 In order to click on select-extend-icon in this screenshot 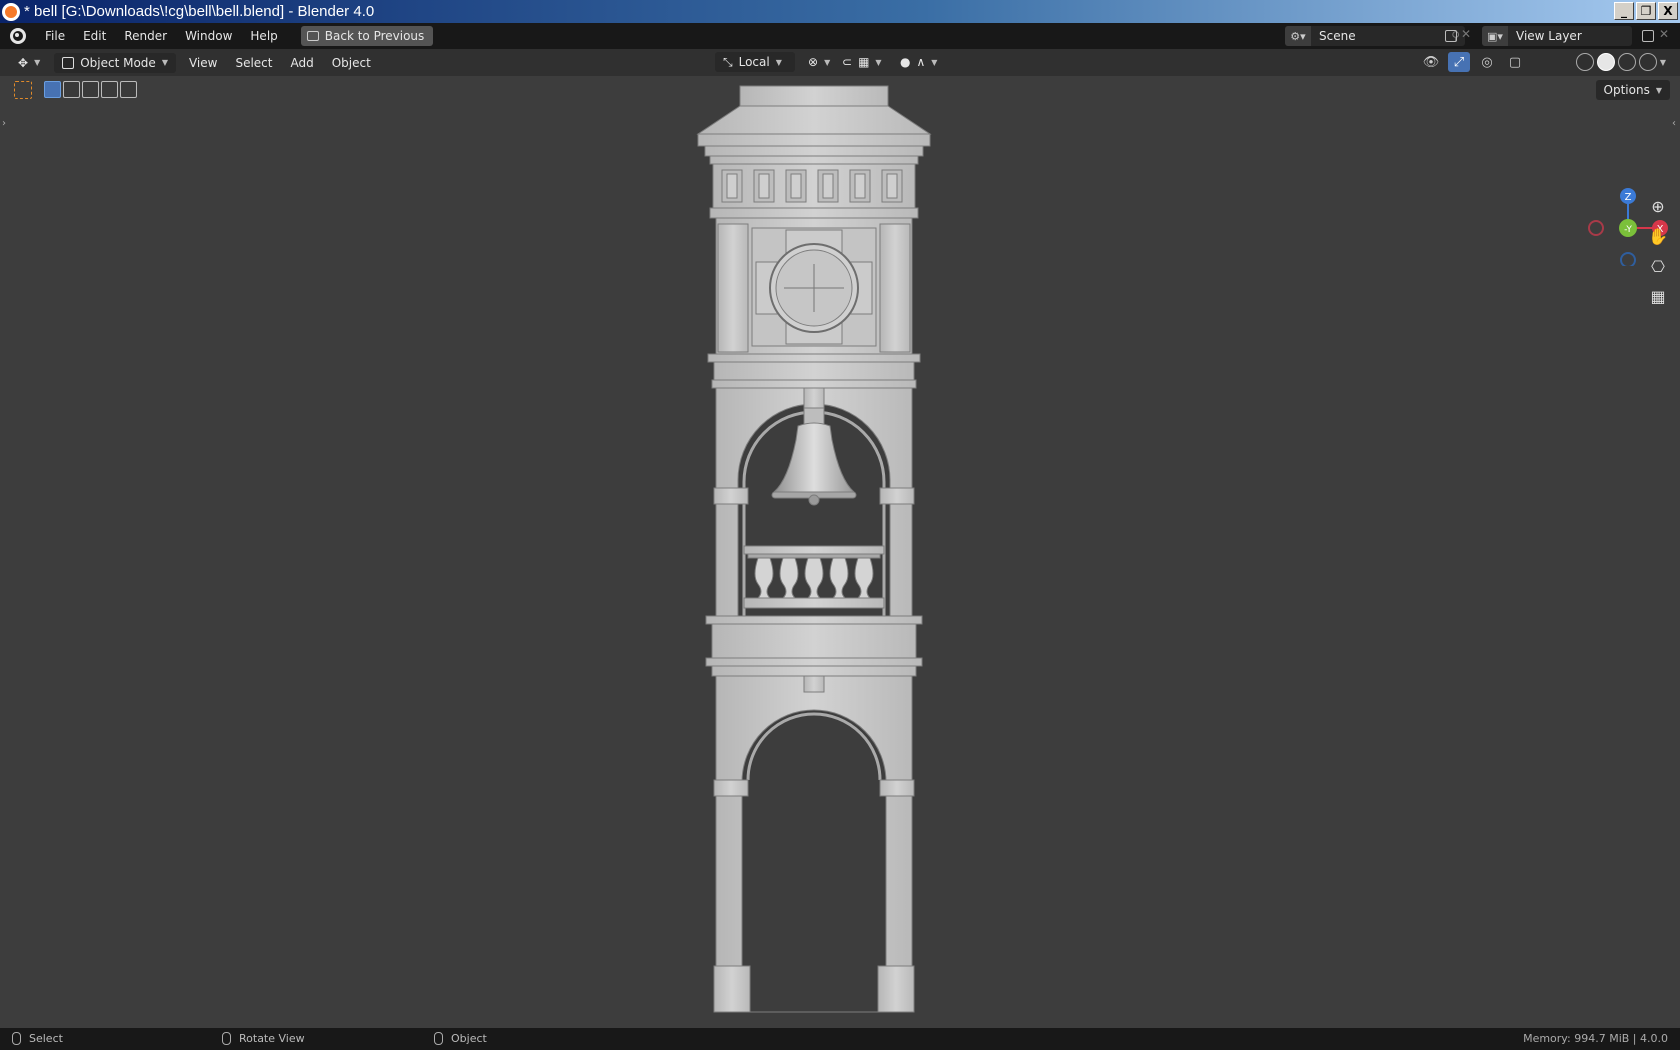, I will do `click(71, 89)`.